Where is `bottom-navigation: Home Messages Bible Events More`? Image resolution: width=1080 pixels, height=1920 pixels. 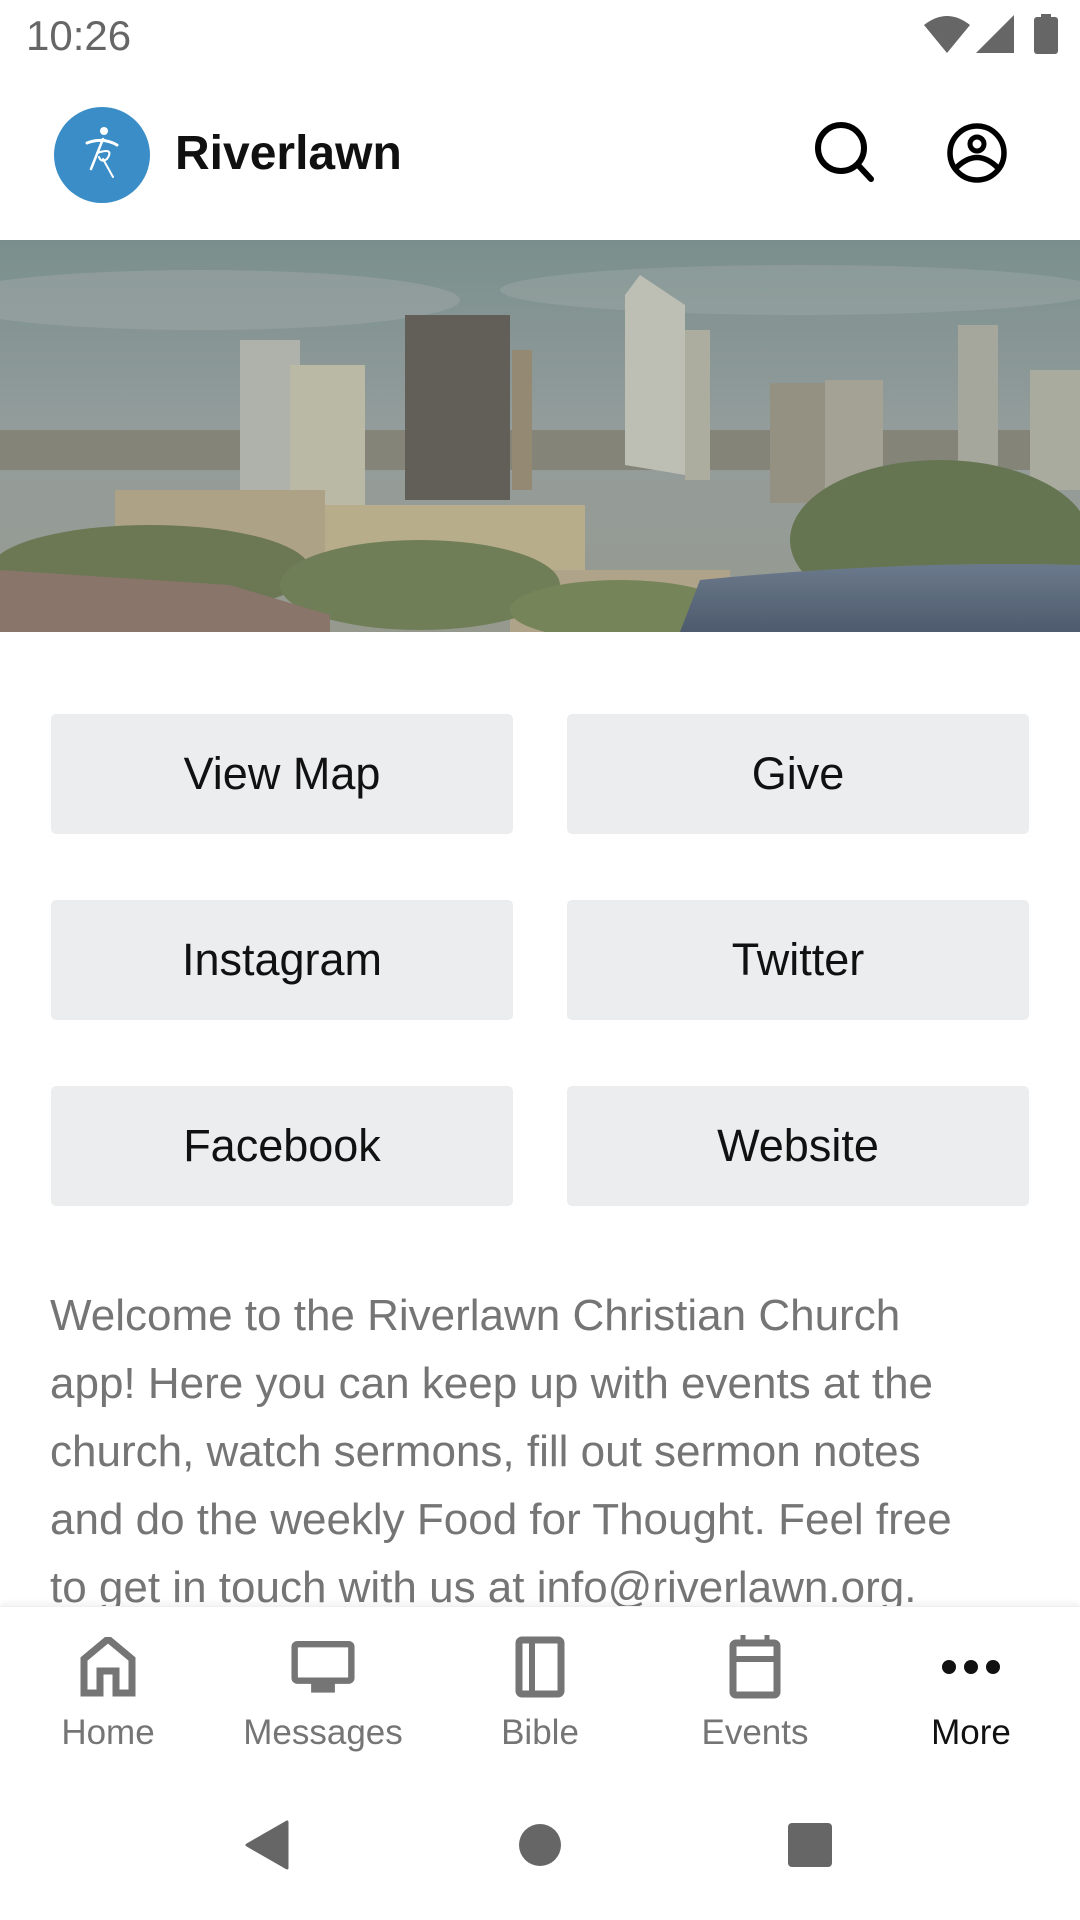 bottom-navigation: Home Messages Bible Events More is located at coordinates (540, 1683).